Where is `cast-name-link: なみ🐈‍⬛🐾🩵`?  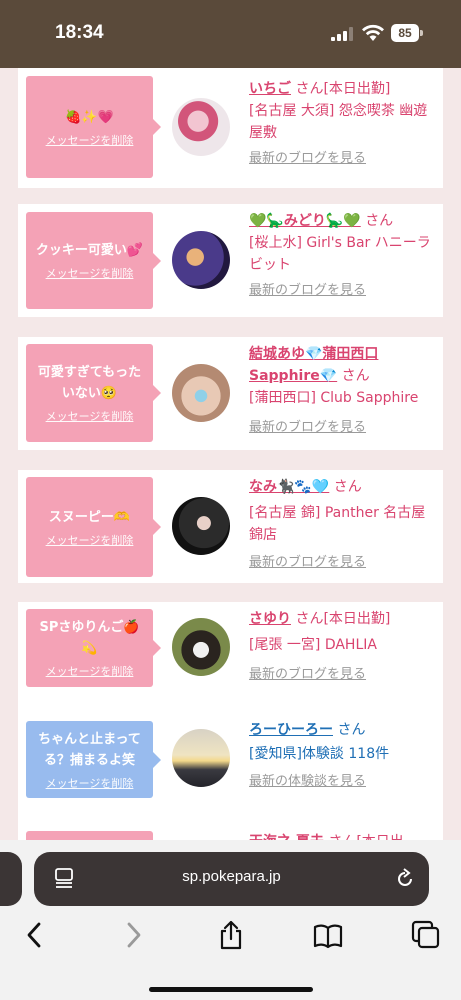 cast-name-link: なみ🐈‍⬛🐾🩵 is located at coordinates (289, 487).